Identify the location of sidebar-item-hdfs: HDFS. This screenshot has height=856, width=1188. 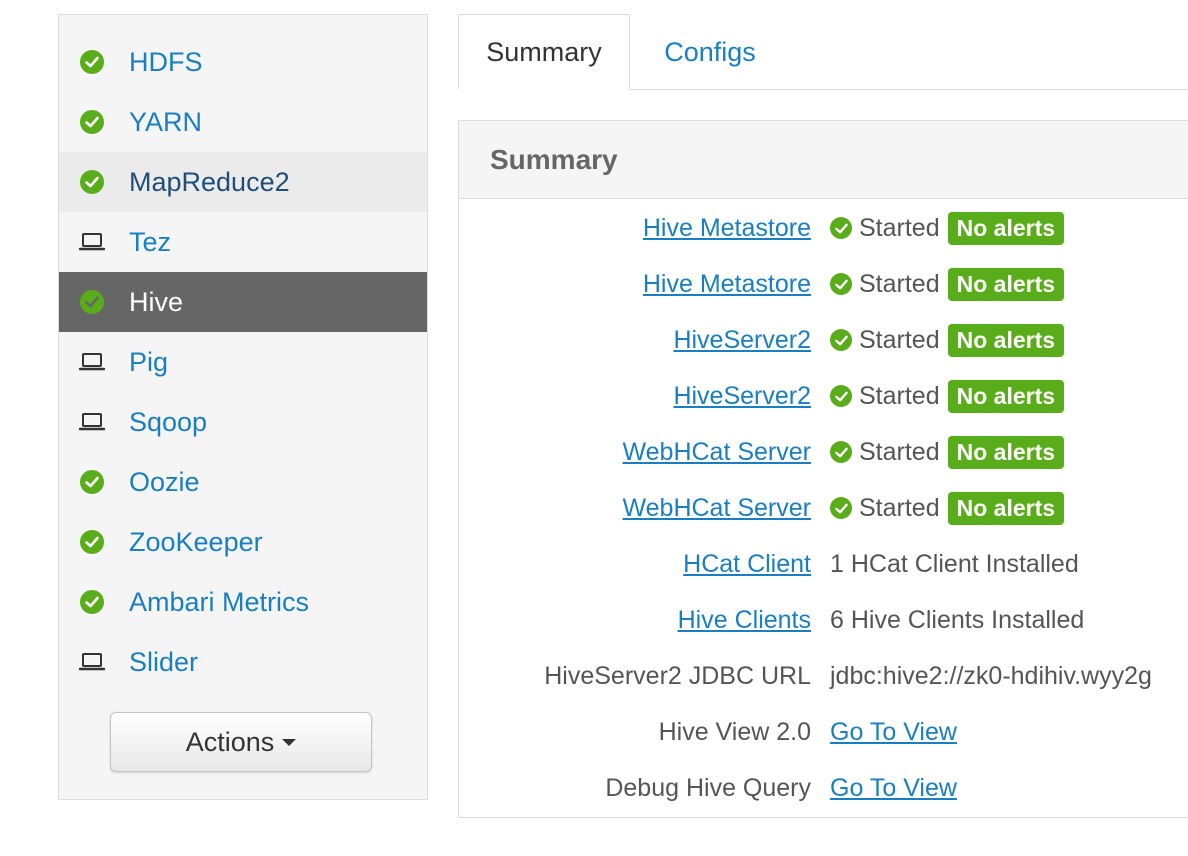
(243, 62).